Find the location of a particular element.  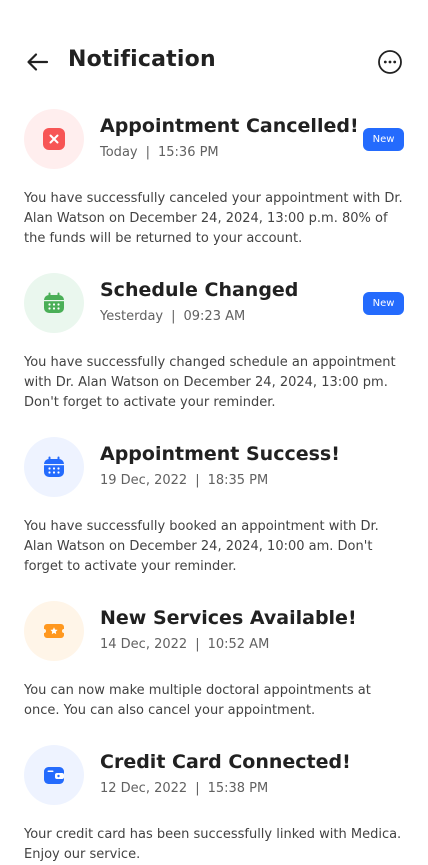

notification-date: Yesterday is located at coordinates (132, 316).